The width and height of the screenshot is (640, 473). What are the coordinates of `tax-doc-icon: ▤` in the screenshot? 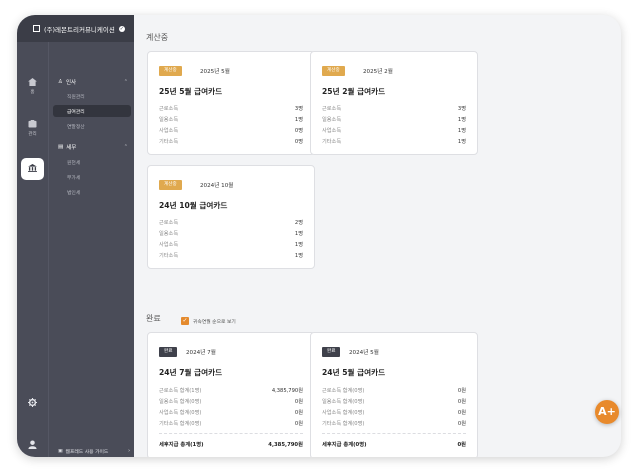 It's located at (61, 147).